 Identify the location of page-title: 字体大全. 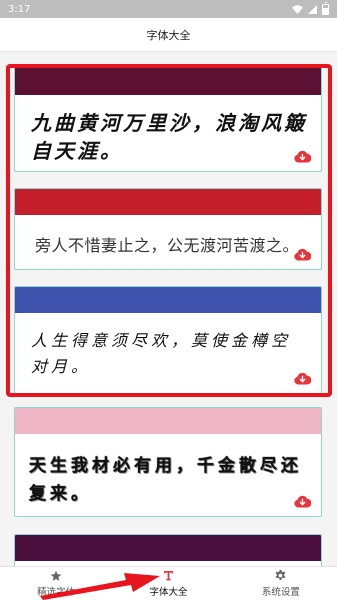
(168, 35).